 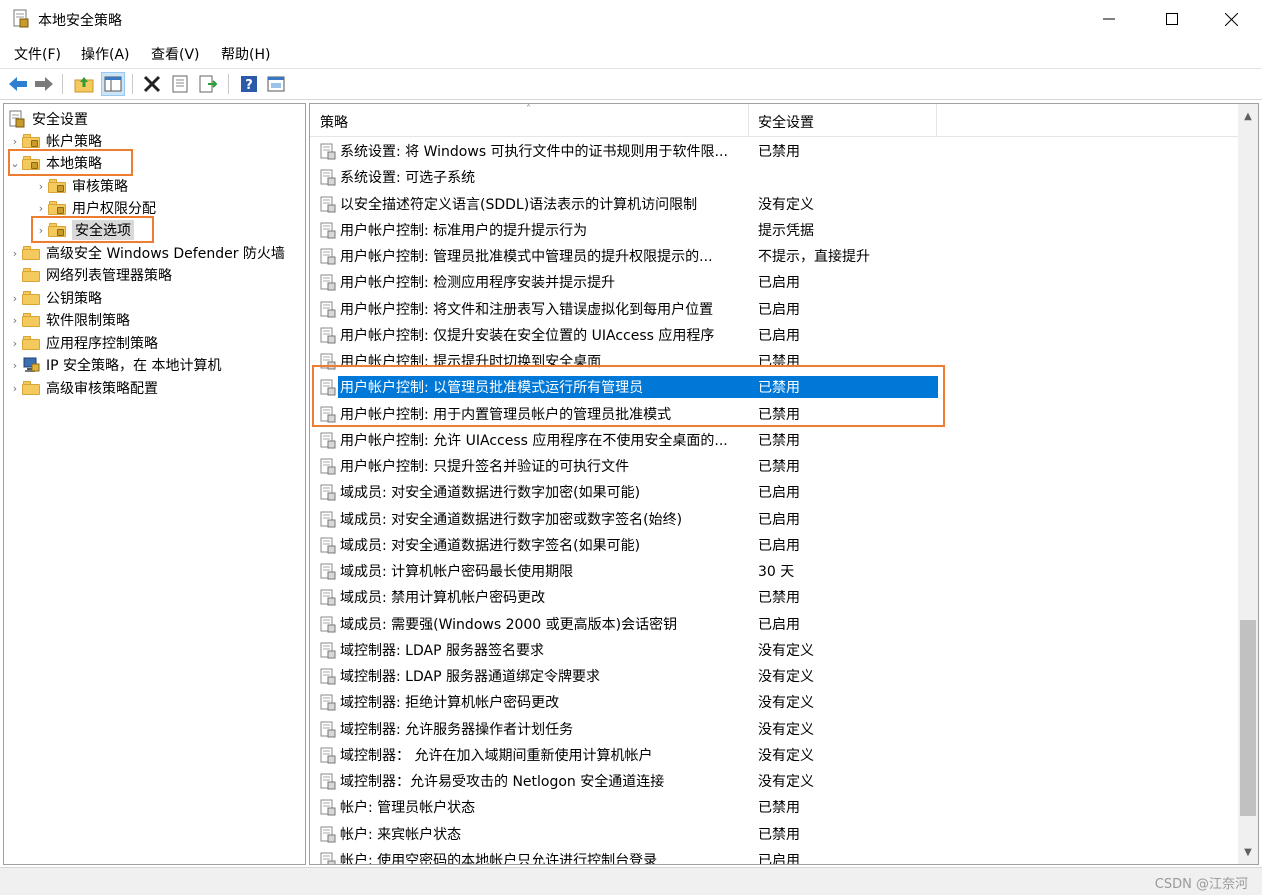 What do you see at coordinates (37, 54) in the screenshot?
I see `menu-file: 文件(F)` at bounding box center [37, 54].